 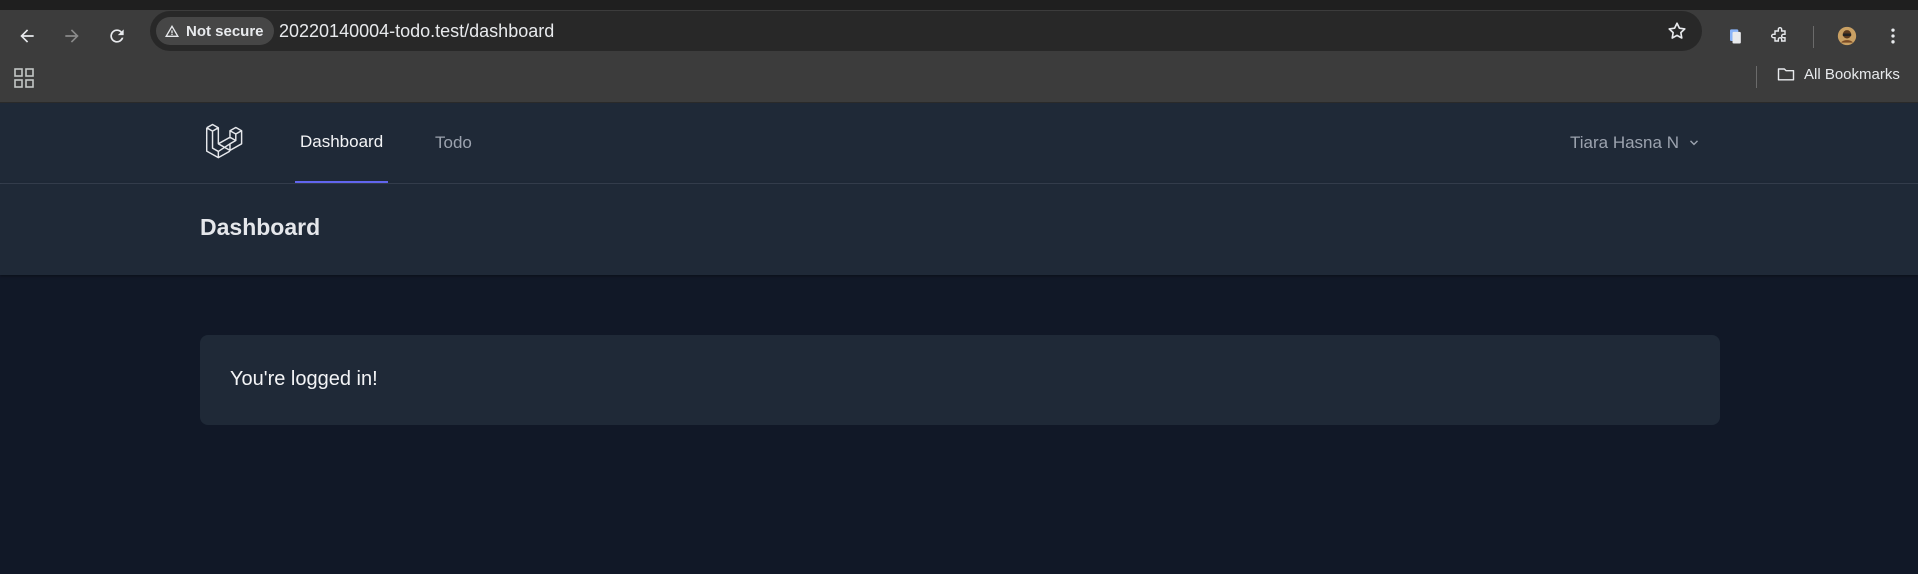 I want to click on nav-link-label: Dashboard, so click(x=342, y=141).